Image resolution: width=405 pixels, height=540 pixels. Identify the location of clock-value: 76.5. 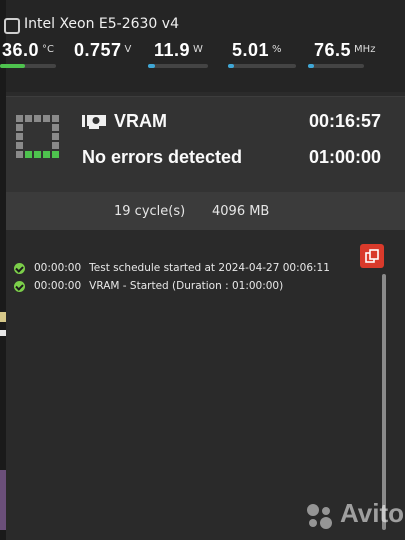
(333, 50).